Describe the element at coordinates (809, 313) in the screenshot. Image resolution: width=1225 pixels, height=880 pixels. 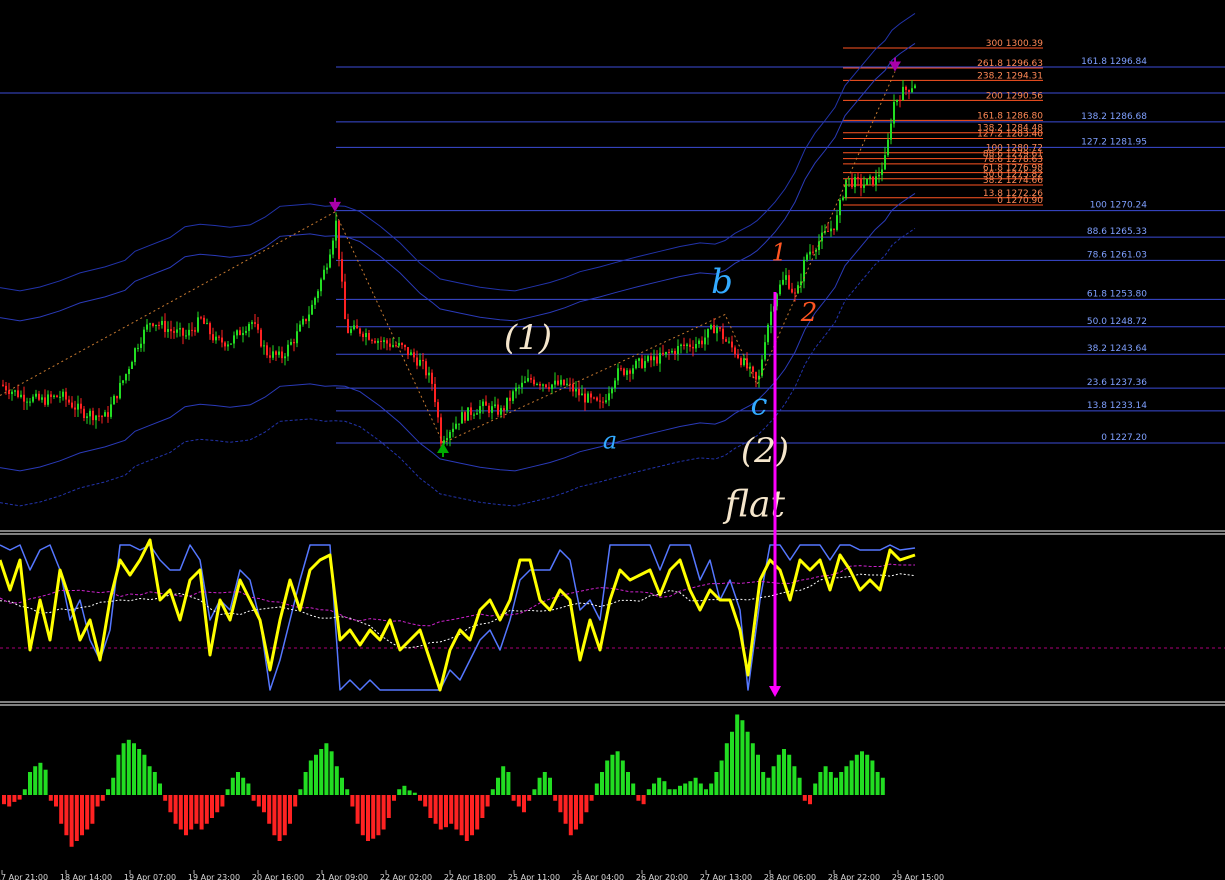
I see `wave-label: 2` at that location.